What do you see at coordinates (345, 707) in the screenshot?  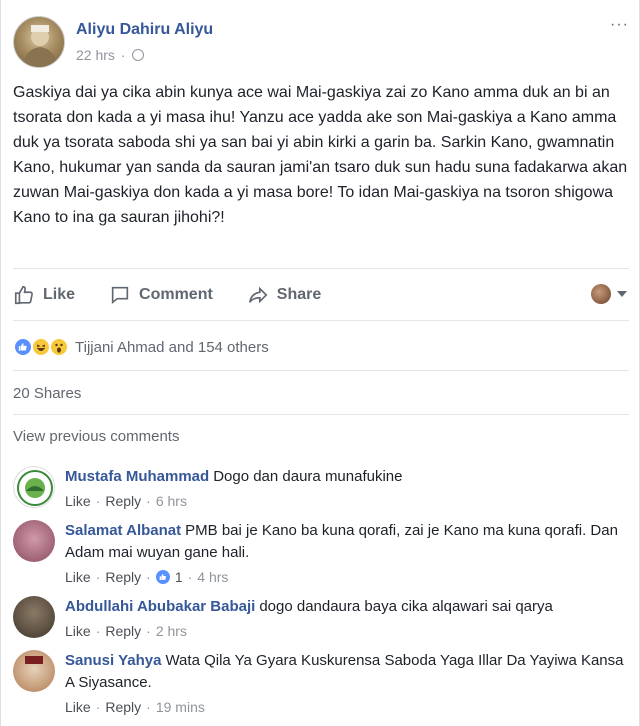 I see `comment-actions: Like · Reply · 19 mins` at bounding box center [345, 707].